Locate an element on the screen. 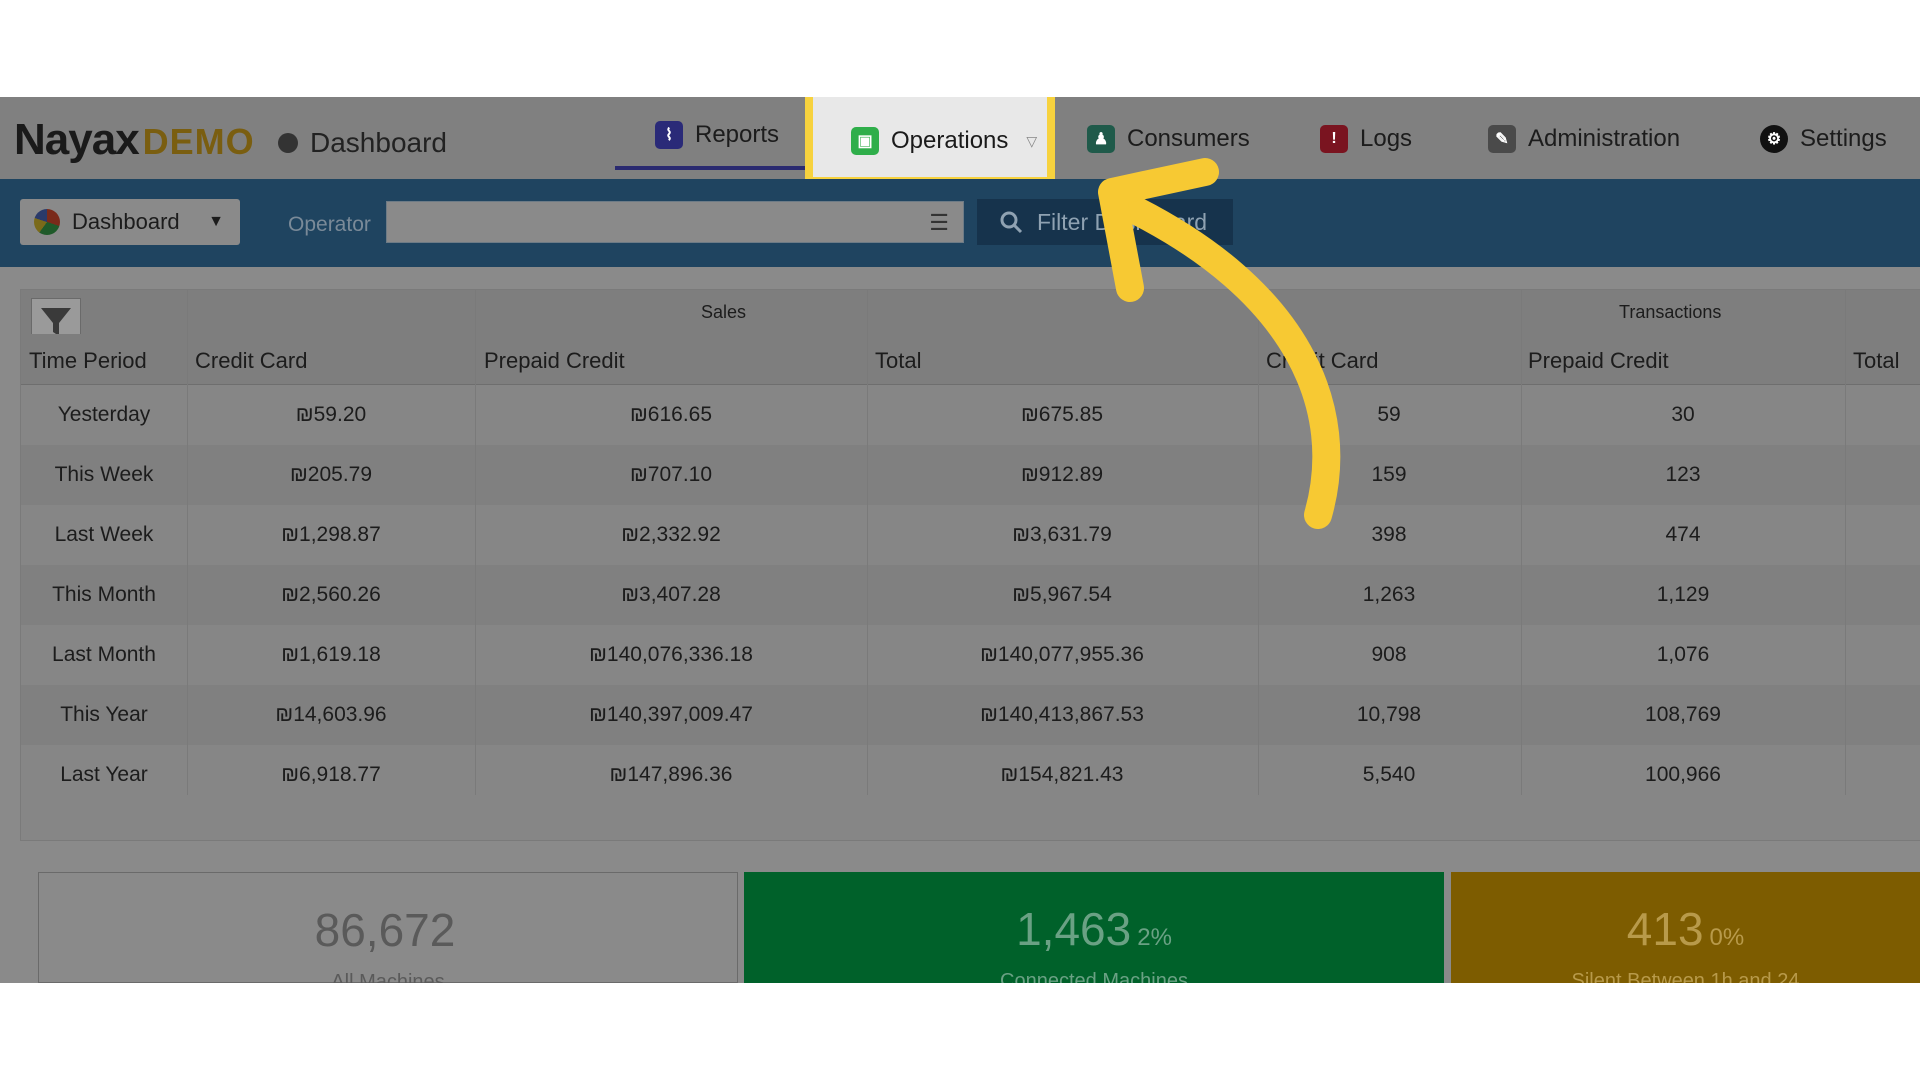 Image resolution: width=1920 pixels, height=1080 pixels. stat-all-machines: 86,672 All Machines is located at coordinates (388, 927).